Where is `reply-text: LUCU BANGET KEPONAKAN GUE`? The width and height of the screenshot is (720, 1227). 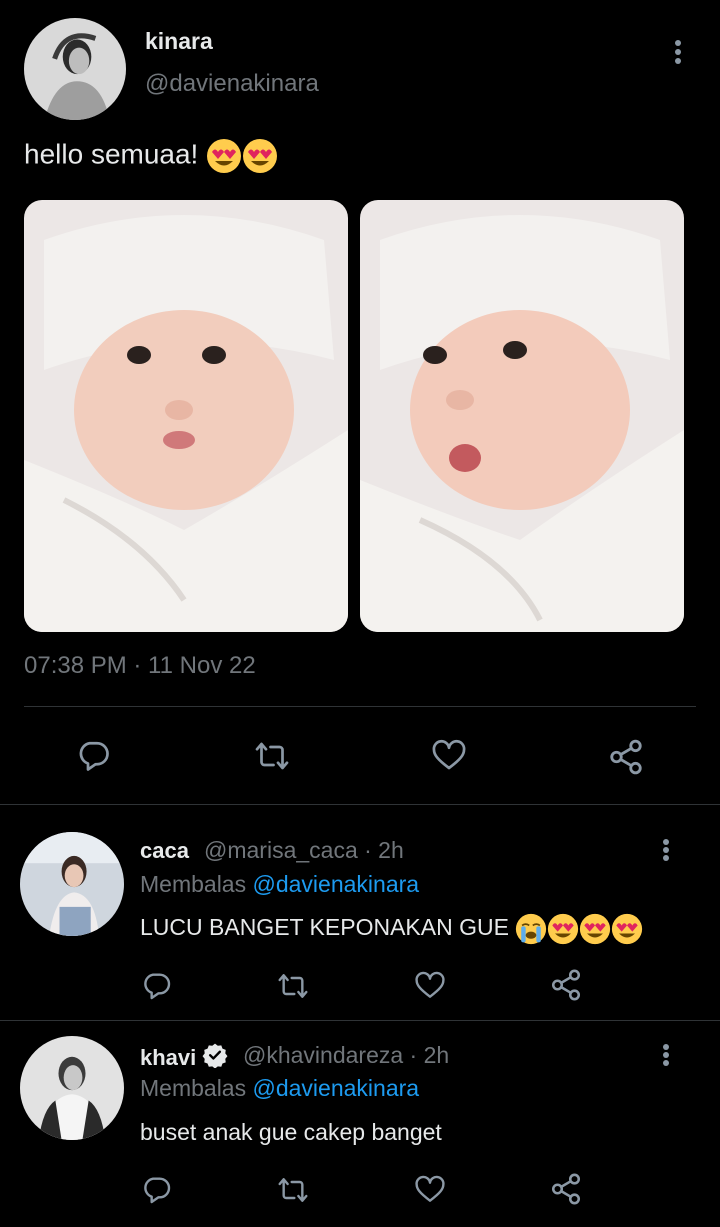
reply-text: LUCU BANGET KEPONAKAN GUE is located at coordinates (391, 929).